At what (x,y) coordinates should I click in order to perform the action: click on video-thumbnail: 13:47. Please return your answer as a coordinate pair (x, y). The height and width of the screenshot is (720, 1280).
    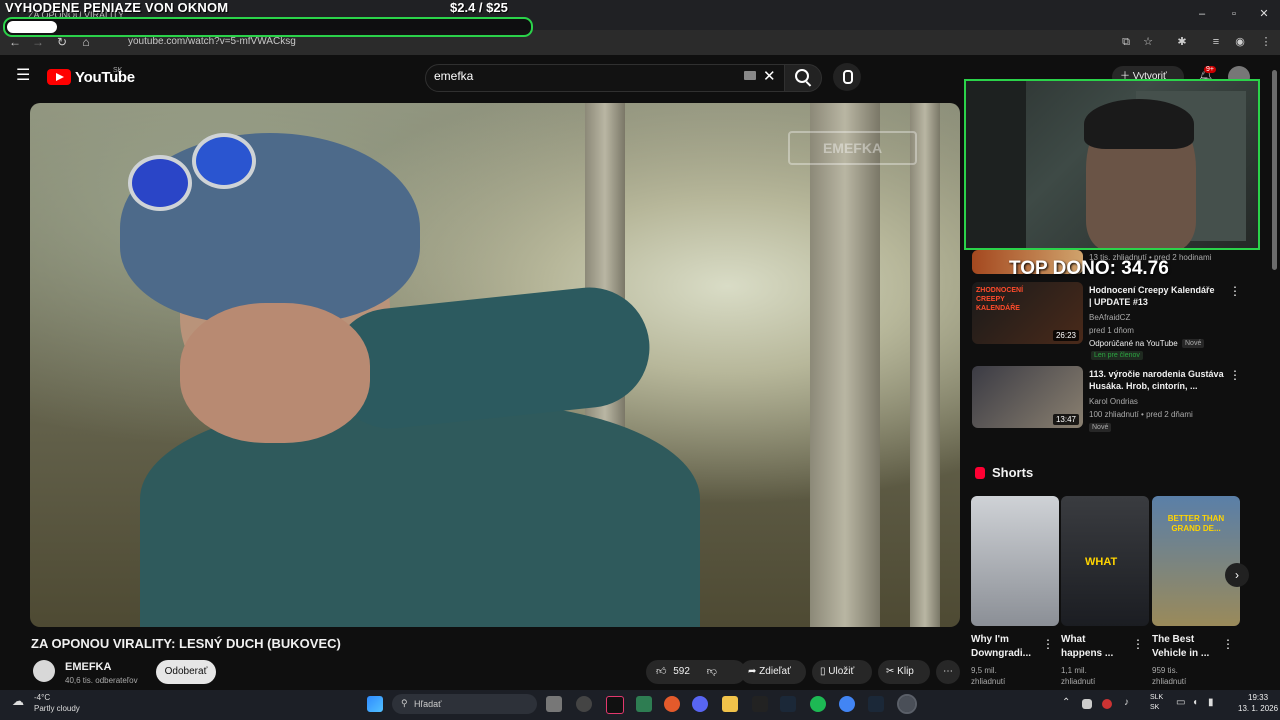
    Looking at the image, I should click on (1027, 397).